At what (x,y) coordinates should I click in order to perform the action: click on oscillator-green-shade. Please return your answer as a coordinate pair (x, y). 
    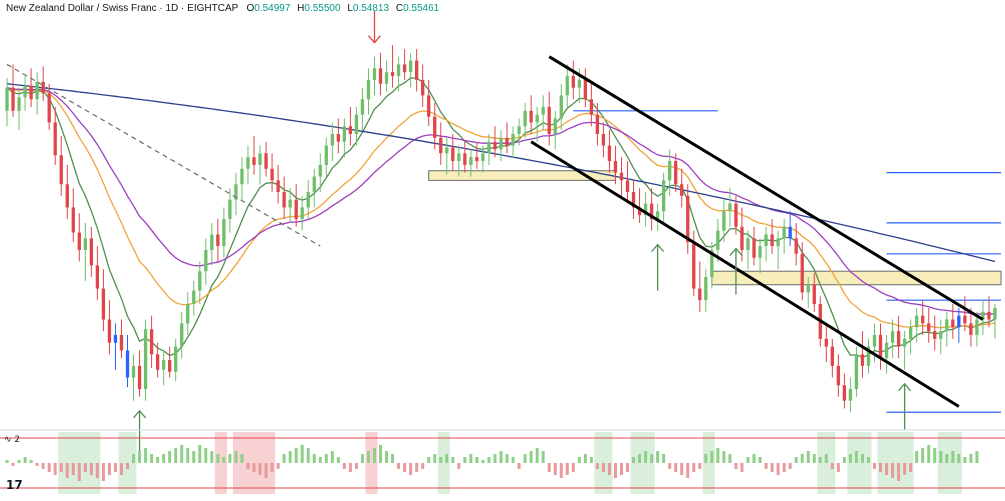
    Looking at the image, I should click on (895, 463).